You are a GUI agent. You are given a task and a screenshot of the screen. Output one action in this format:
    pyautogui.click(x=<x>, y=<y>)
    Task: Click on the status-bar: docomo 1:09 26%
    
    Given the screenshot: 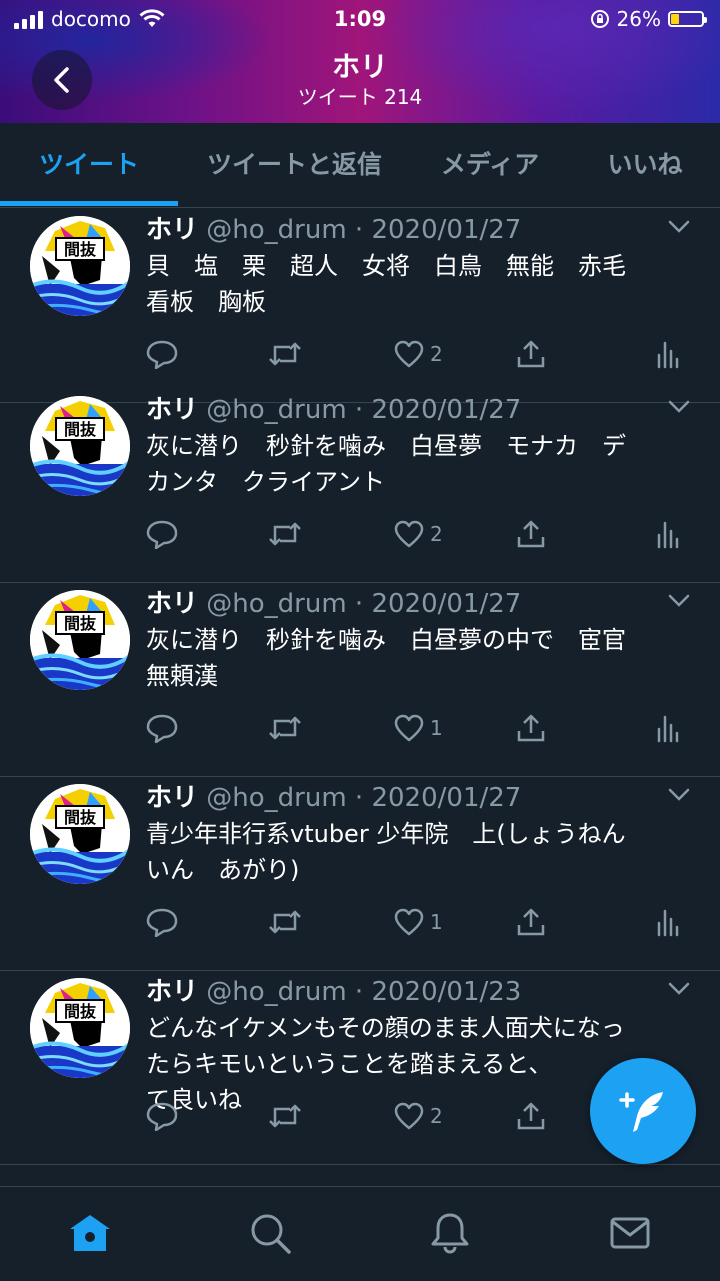 What is the action you would take?
    pyautogui.click(x=360, y=20)
    